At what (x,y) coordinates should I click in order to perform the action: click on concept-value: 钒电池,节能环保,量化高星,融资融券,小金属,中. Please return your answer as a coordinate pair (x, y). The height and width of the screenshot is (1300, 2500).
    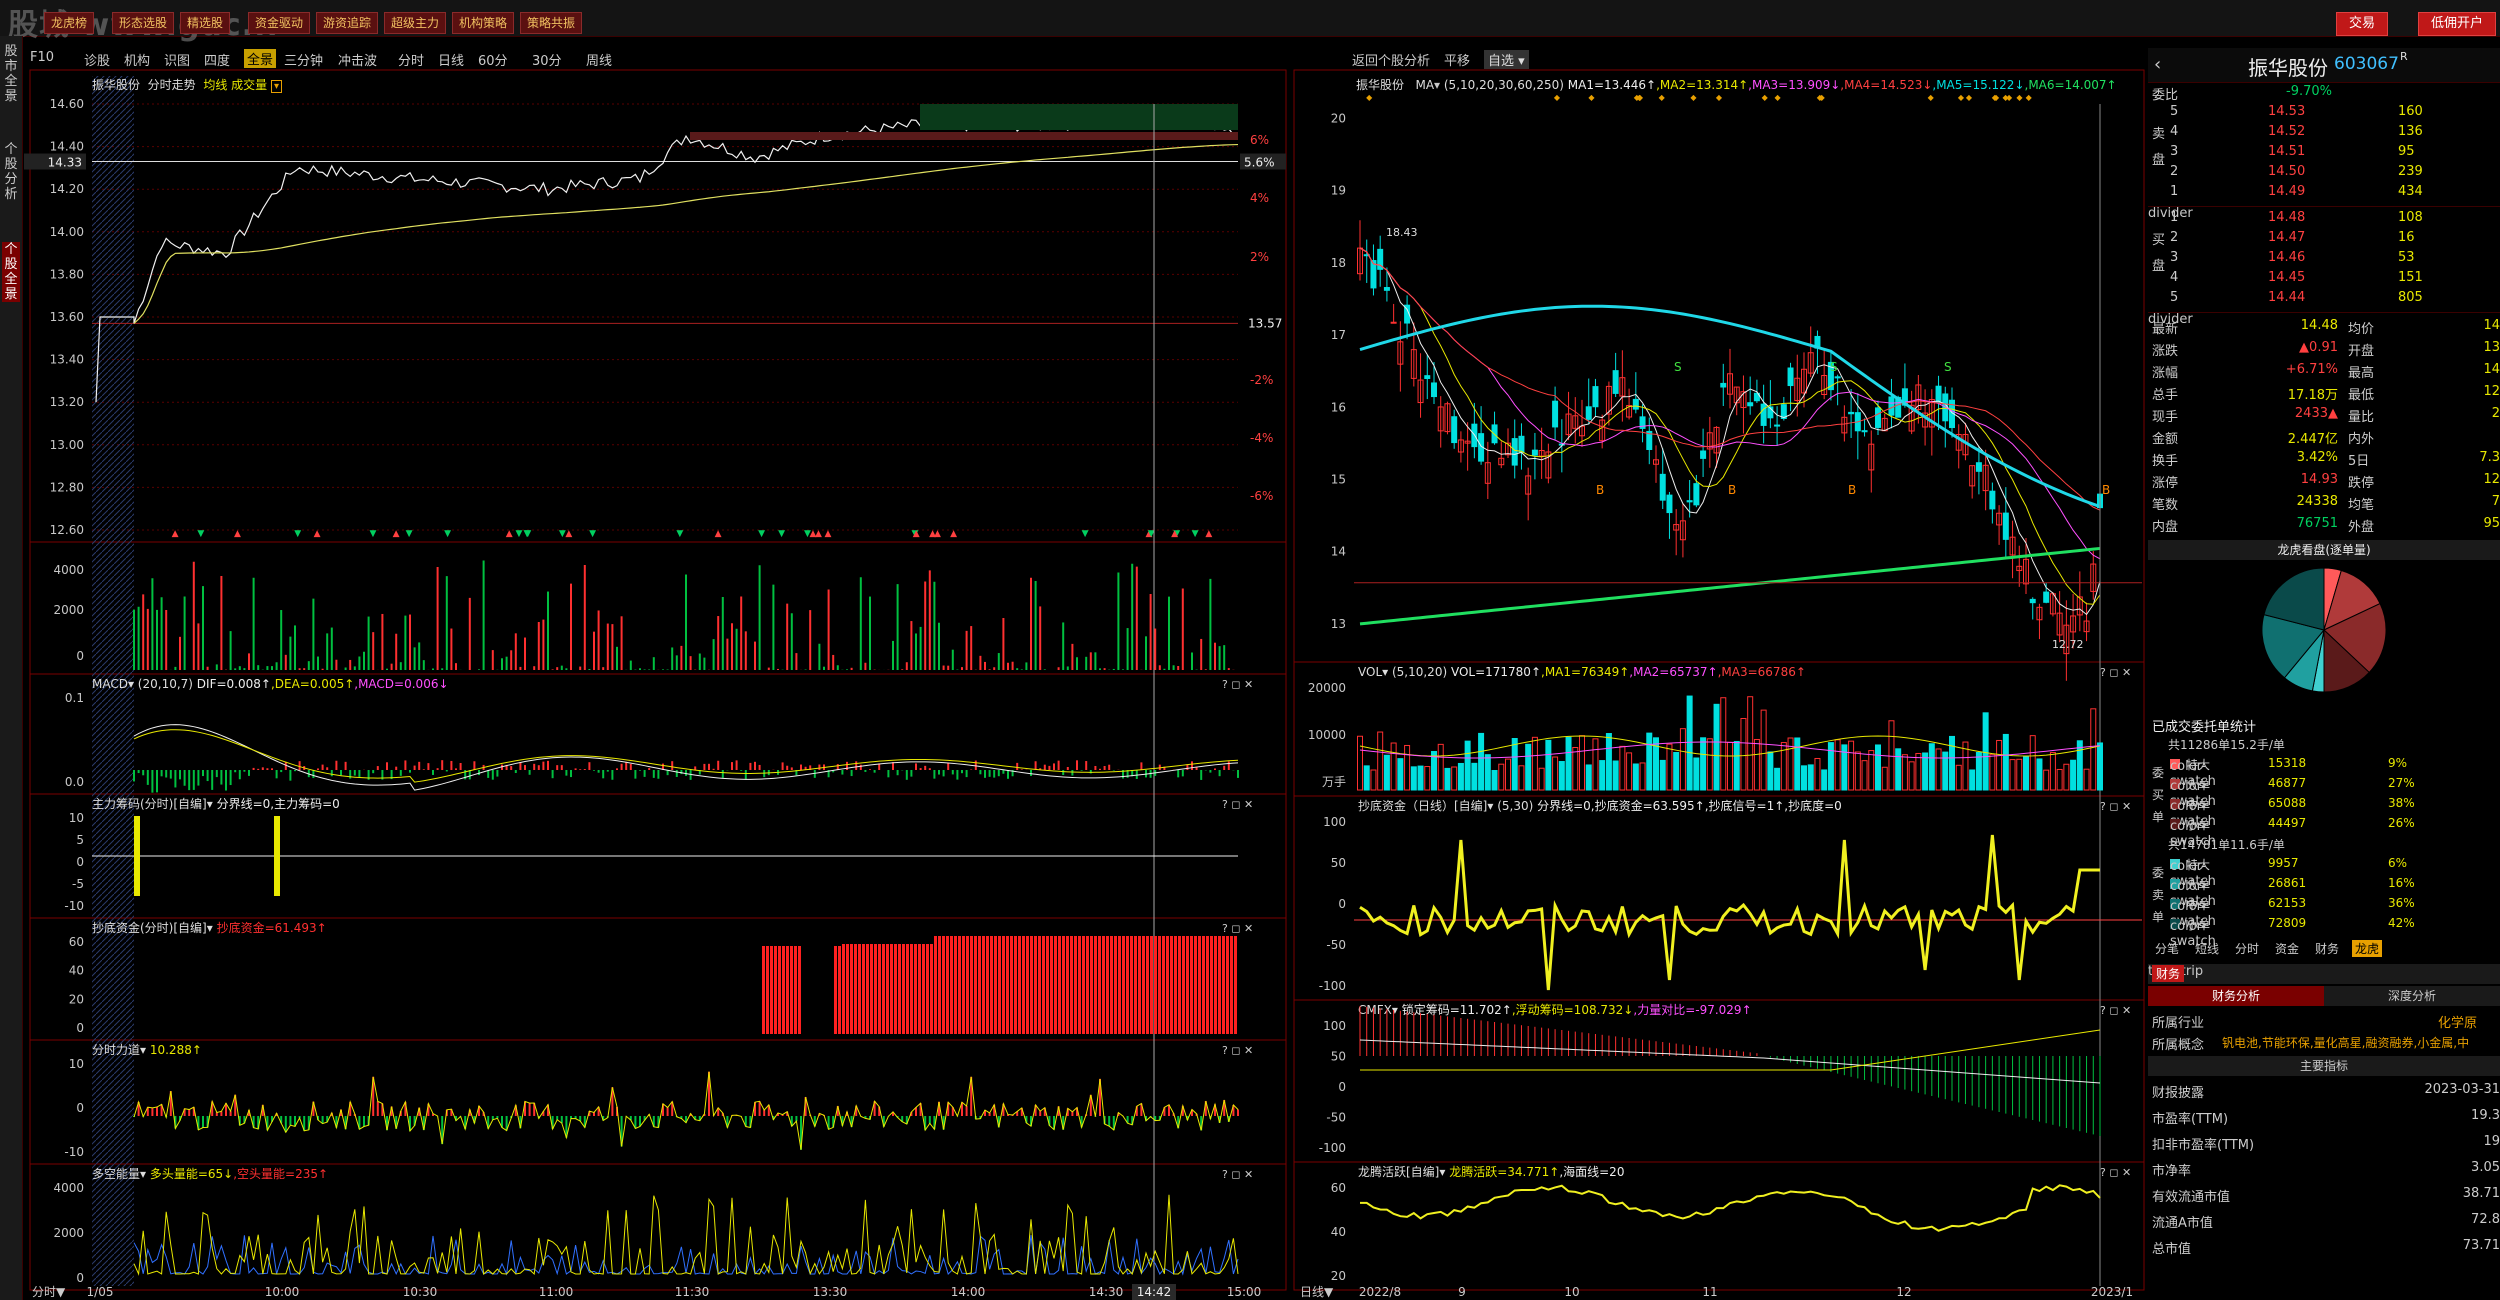
    Looking at the image, I should click on (2346, 1043).